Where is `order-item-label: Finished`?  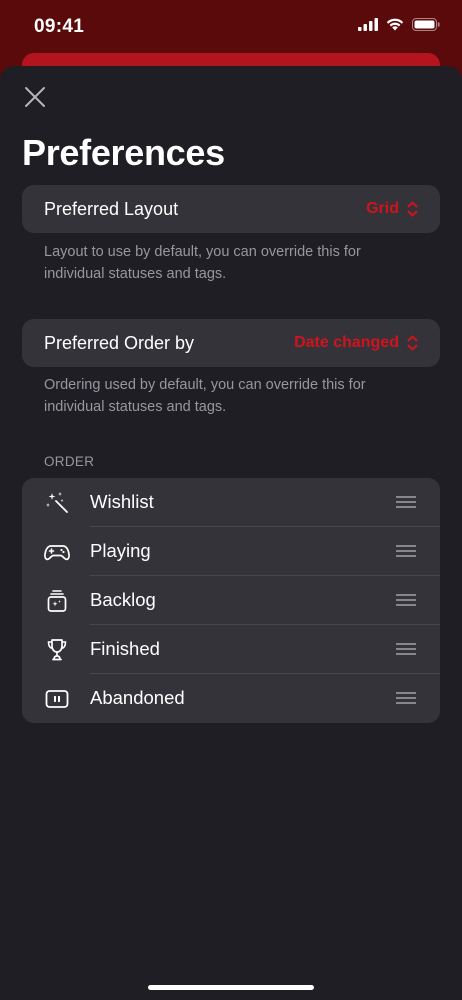 order-item-label: Finished is located at coordinates (125, 648).